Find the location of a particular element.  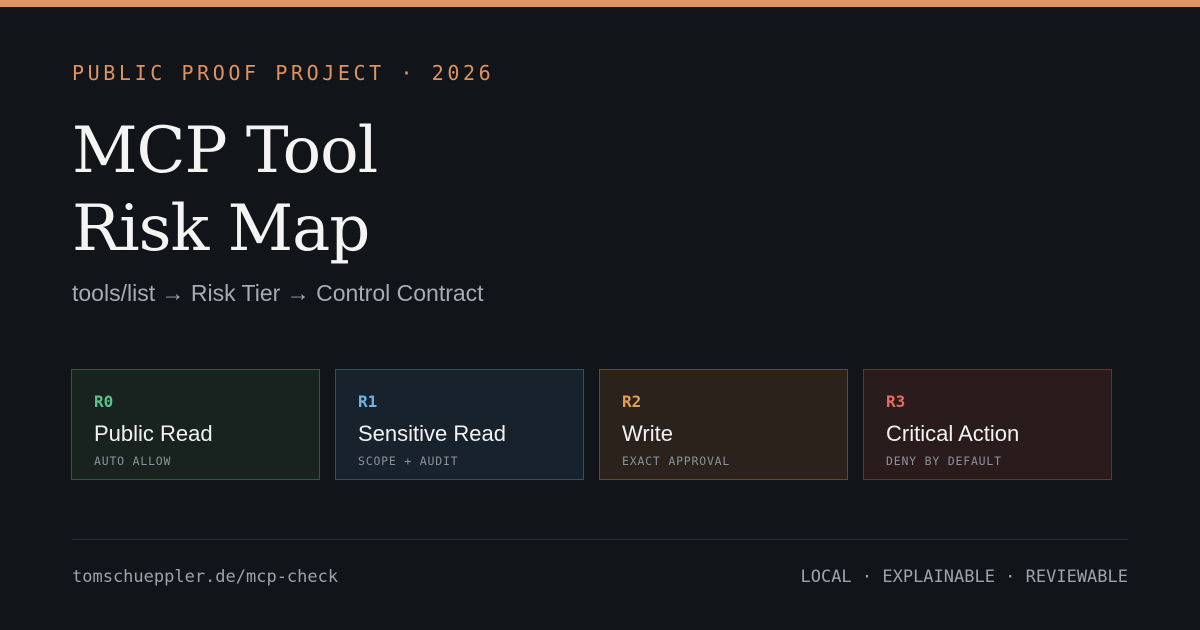

tier-policy: EXACT APPROVAL is located at coordinates (676, 461).